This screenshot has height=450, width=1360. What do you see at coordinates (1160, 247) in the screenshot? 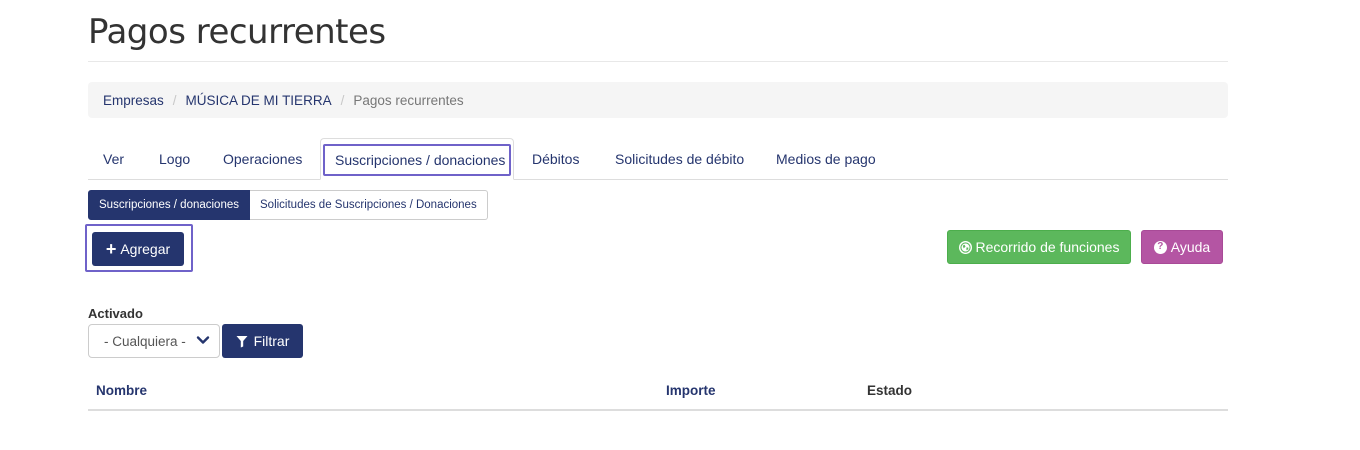
I see `question-circle-icon: ?` at bounding box center [1160, 247].